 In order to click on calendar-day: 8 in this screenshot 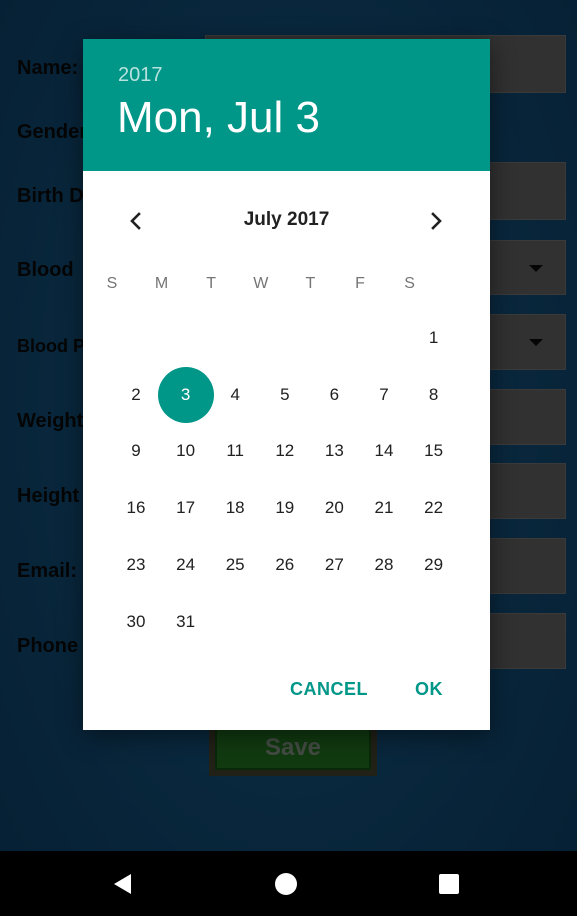, I will do `click(434, 395)`.